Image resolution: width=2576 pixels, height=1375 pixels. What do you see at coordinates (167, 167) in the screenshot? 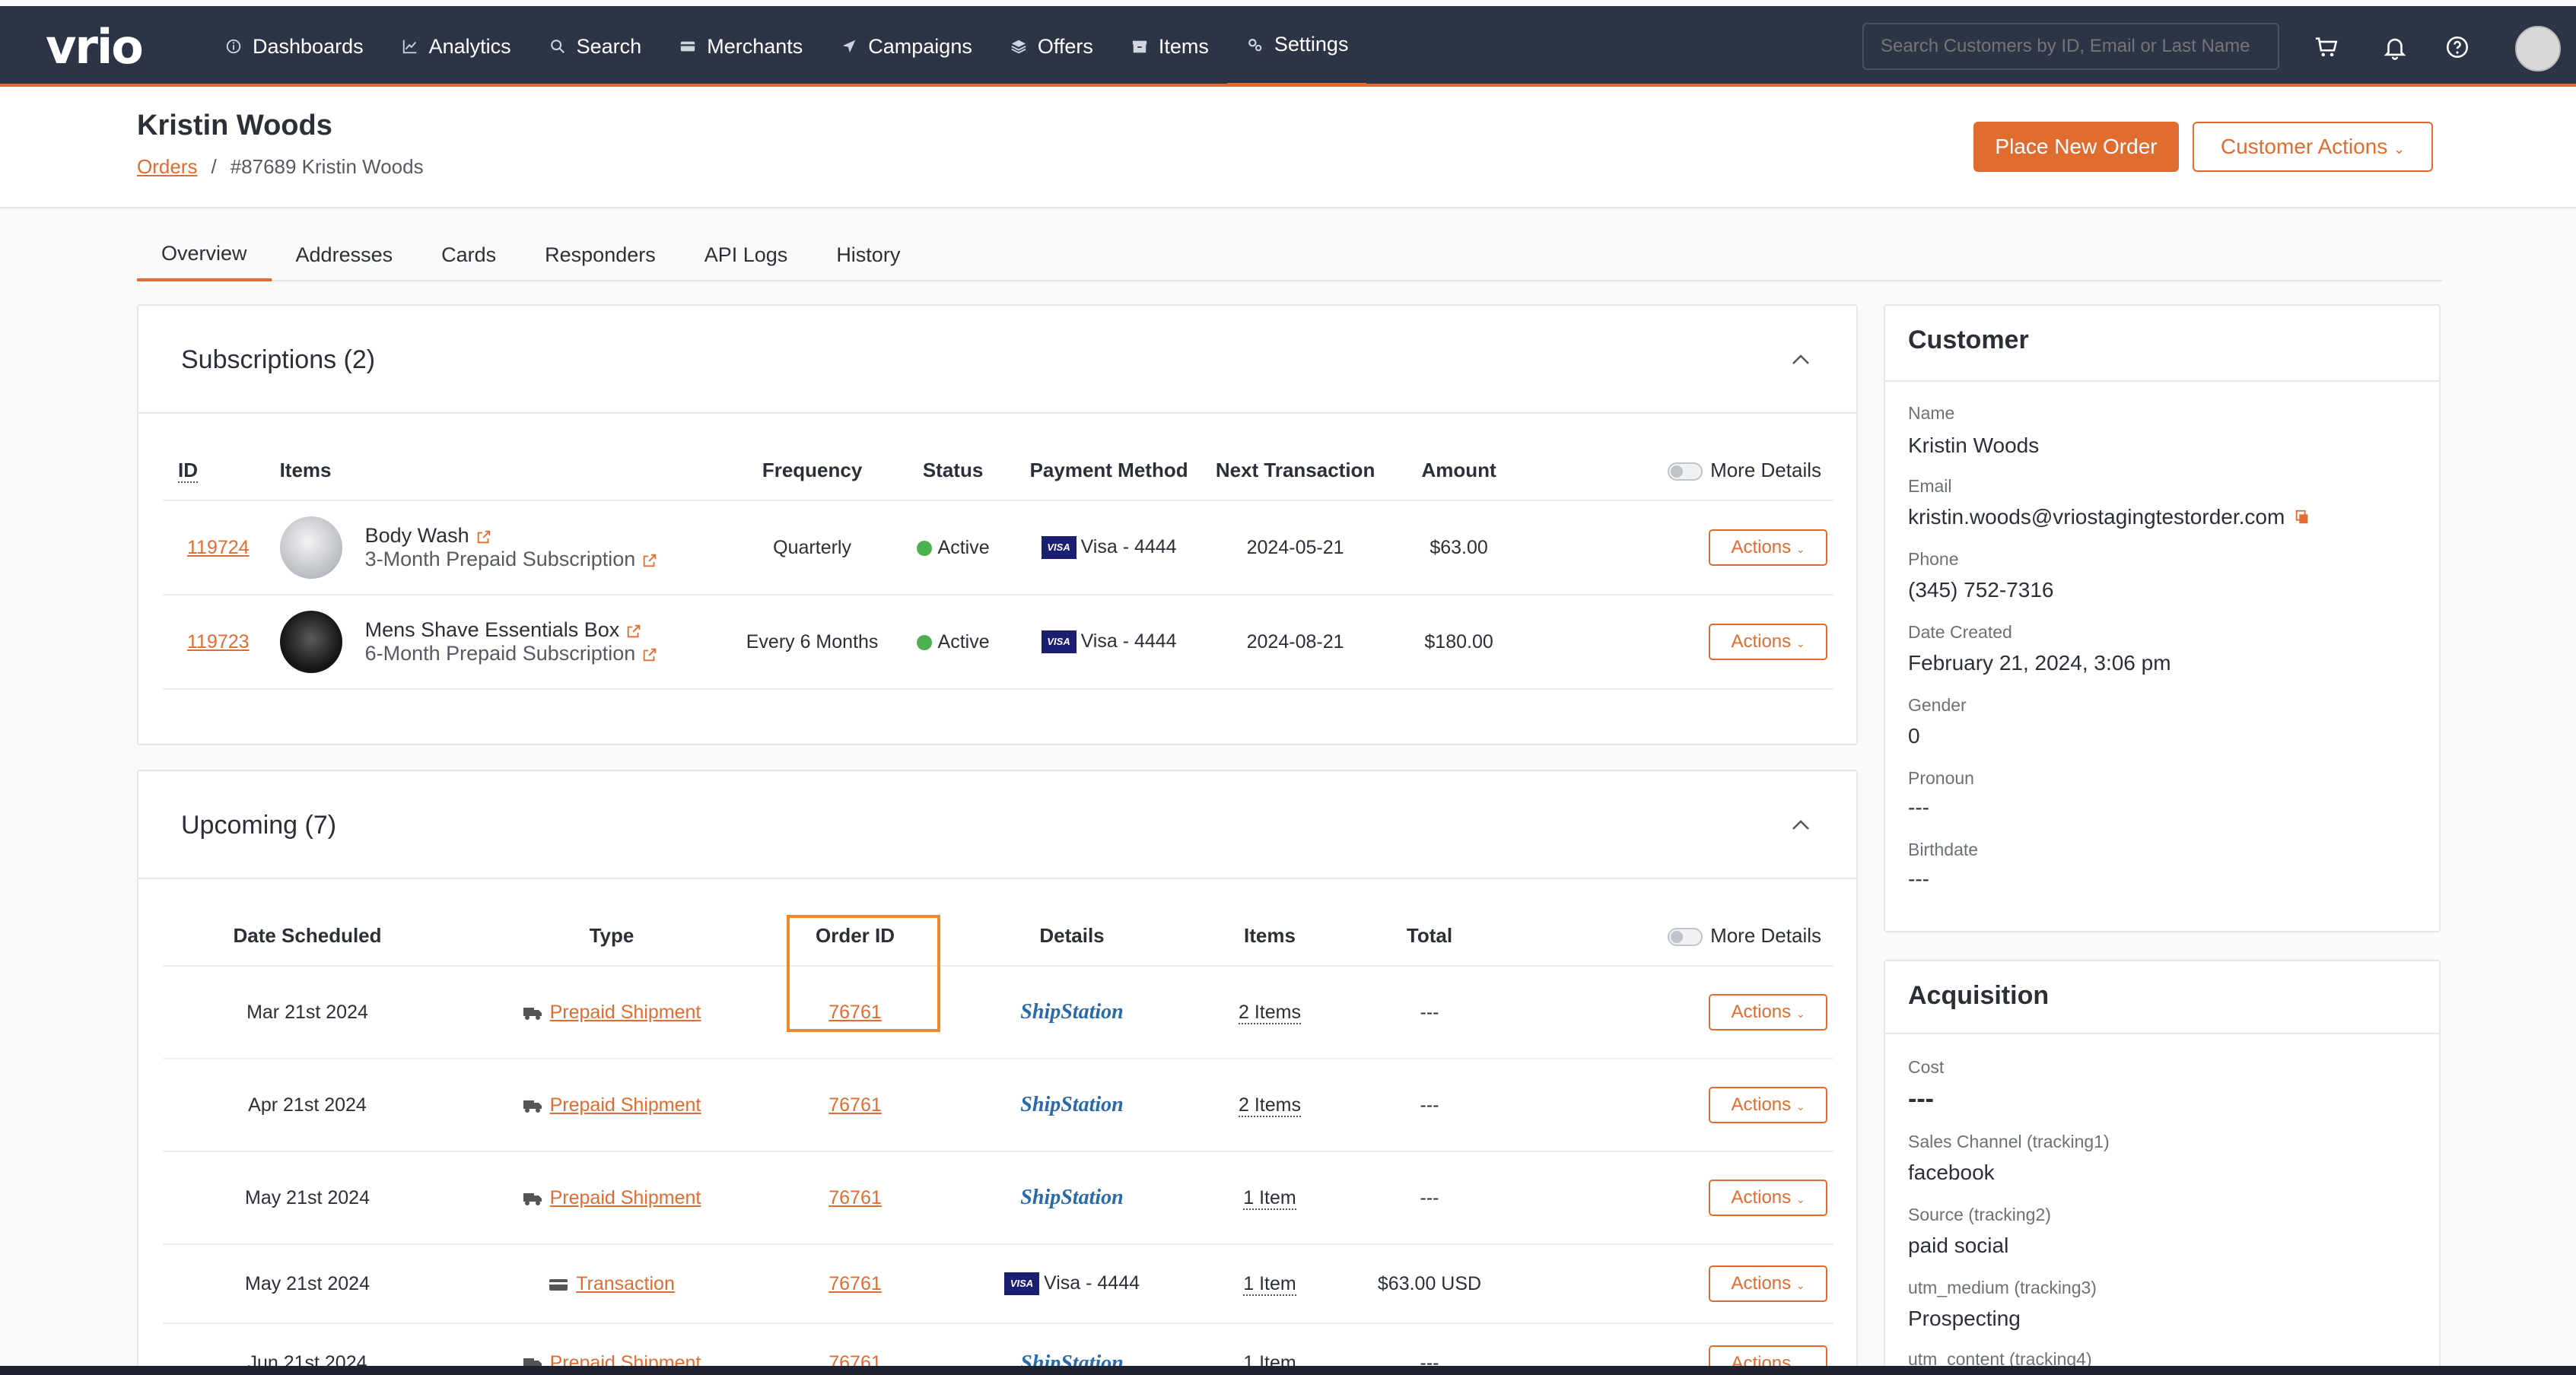
I see `breadcrumb-orders-link: Orders` at bounding box center [167, 167].